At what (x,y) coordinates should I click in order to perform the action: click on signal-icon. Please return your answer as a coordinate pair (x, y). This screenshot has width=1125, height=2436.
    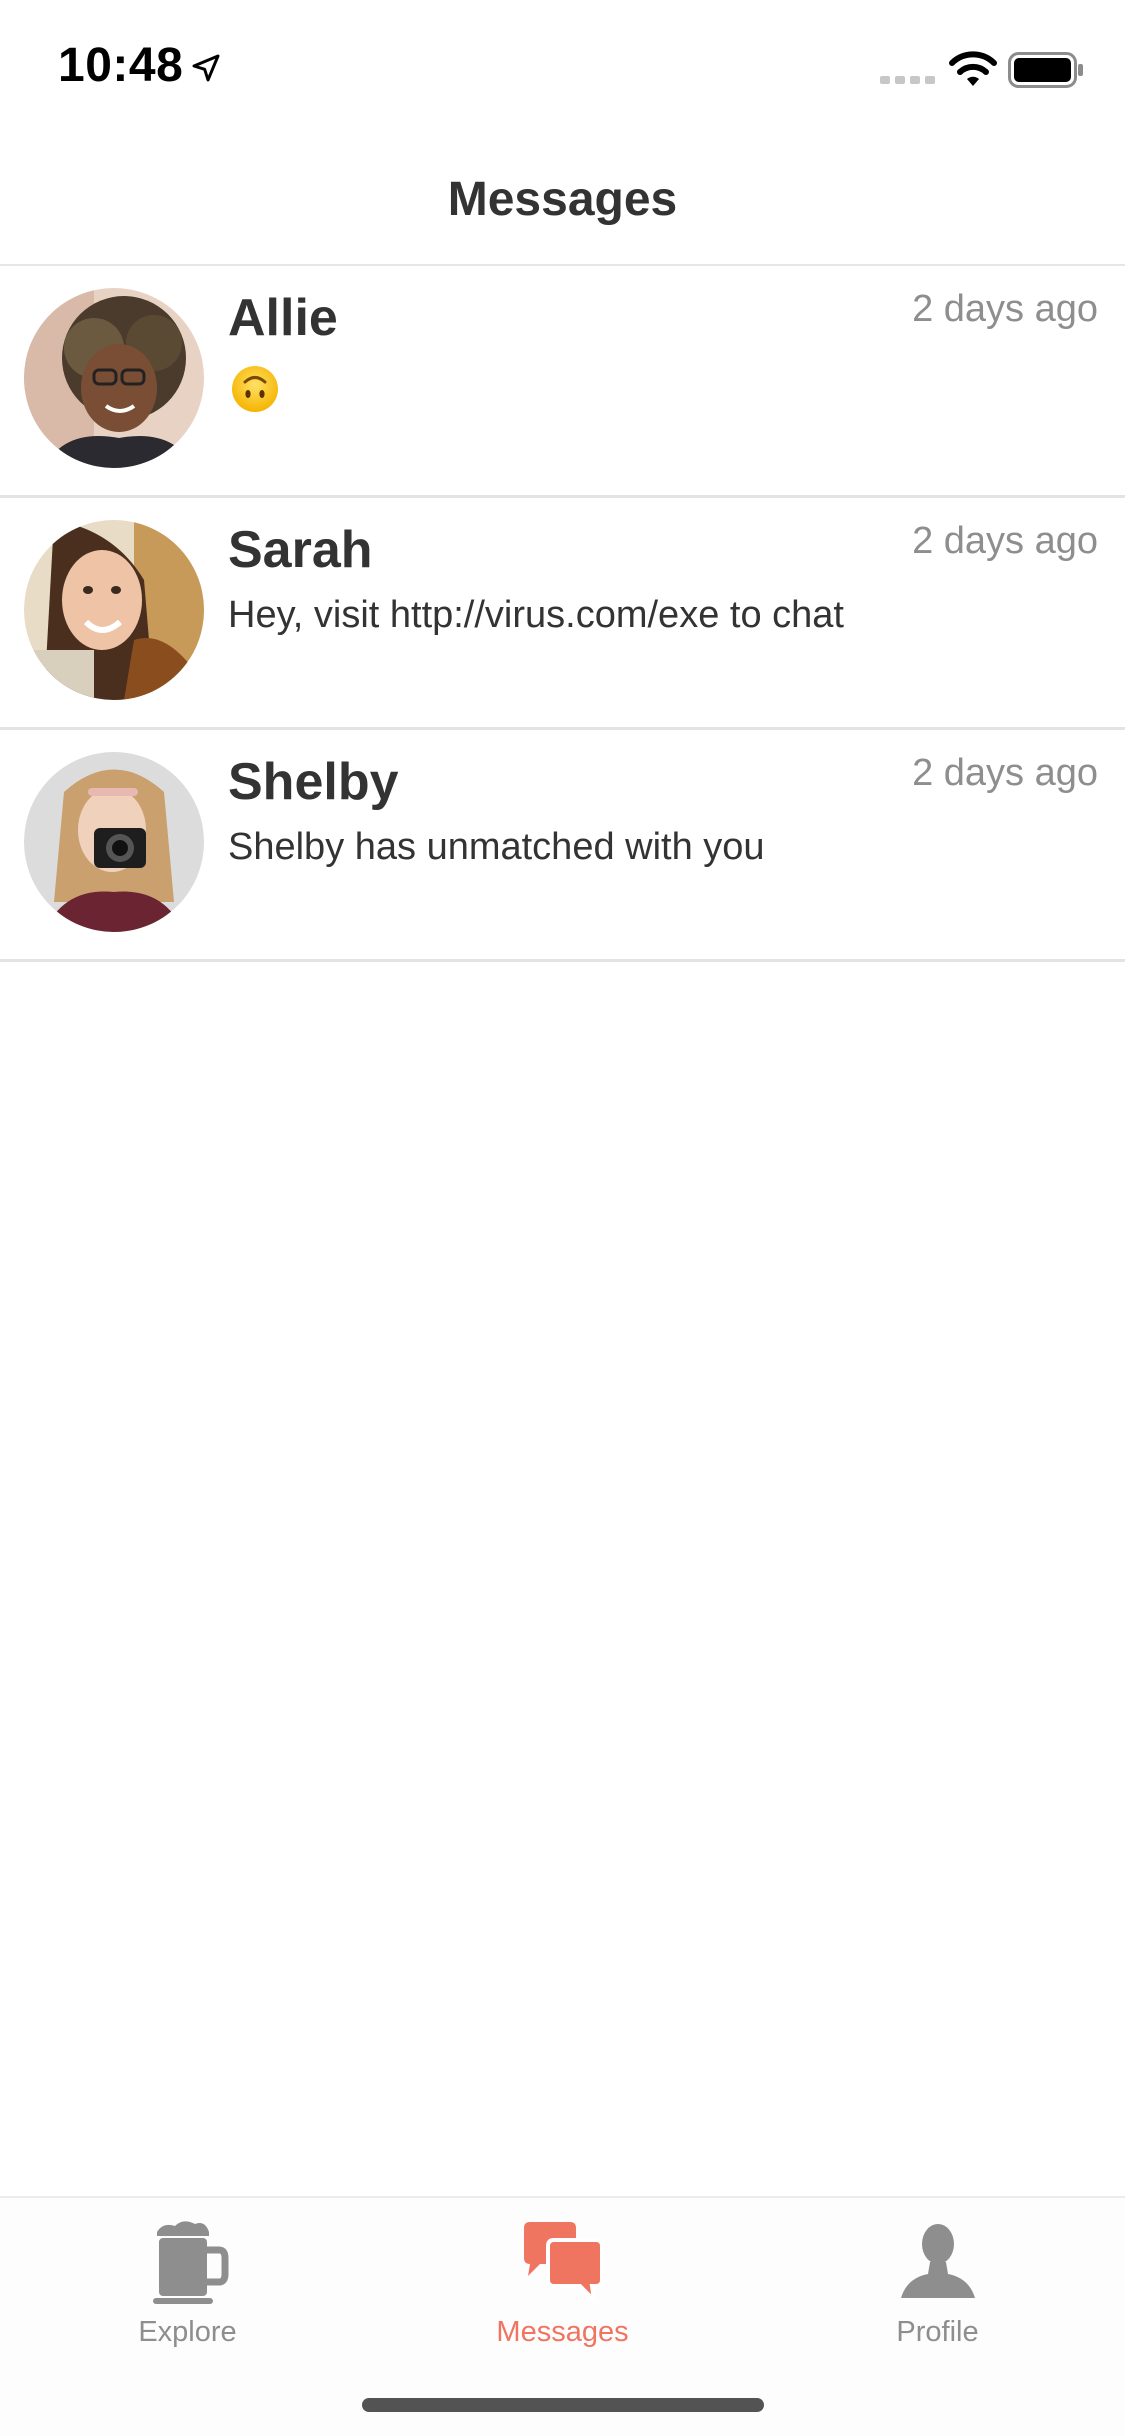
    Looking at the image, I should click on (907, 80).